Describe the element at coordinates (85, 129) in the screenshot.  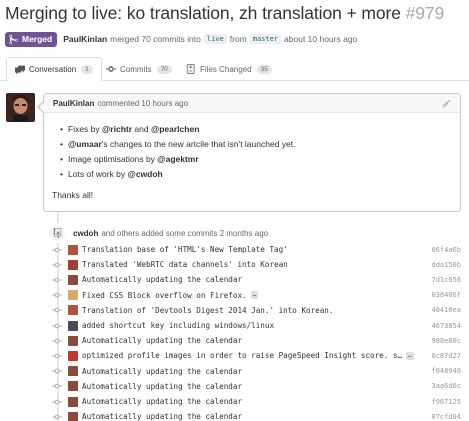
I see `item-text: Fixes by` at that location.